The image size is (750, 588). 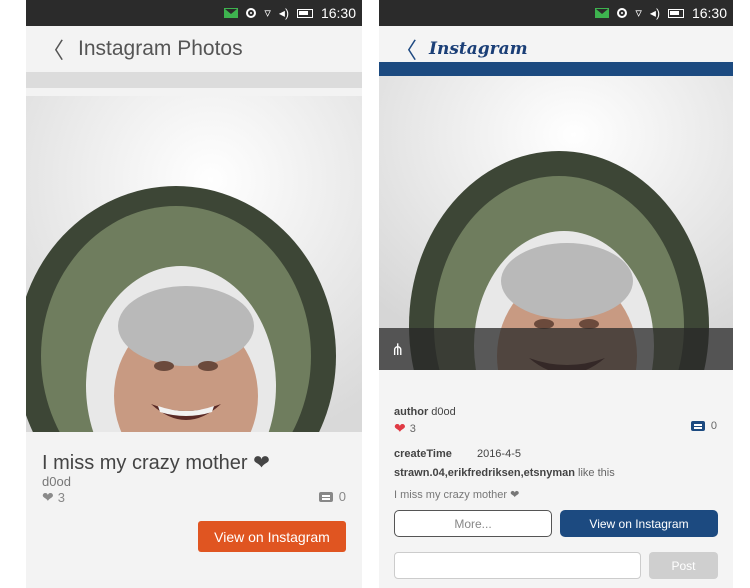 I want to click on liked-by-users: strawn.04,erikfredriksen,etsnyman, so click(x=484, y=473).